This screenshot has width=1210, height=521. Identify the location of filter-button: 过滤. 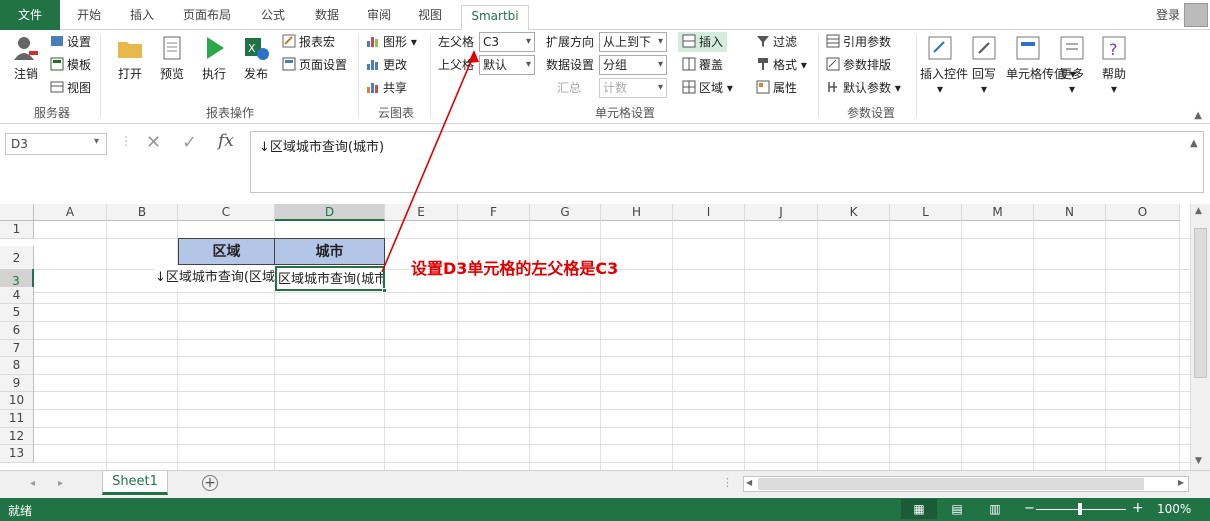
(776, 42).